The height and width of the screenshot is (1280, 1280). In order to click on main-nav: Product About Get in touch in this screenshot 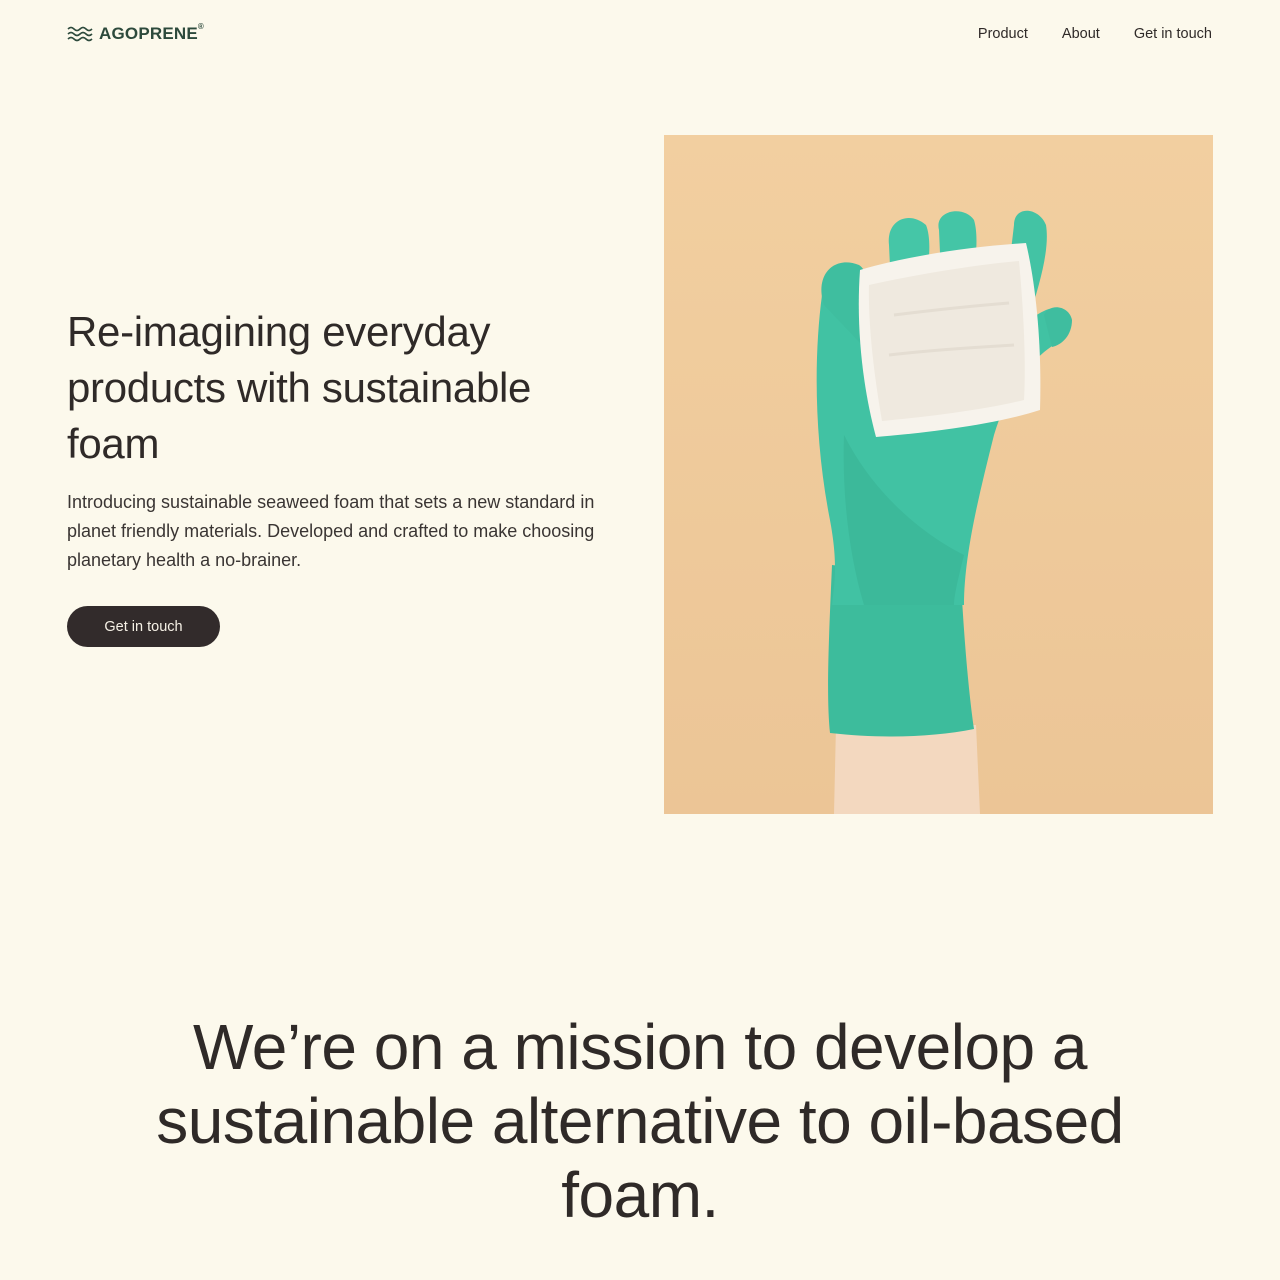, I will do `click(1095, 34)`.